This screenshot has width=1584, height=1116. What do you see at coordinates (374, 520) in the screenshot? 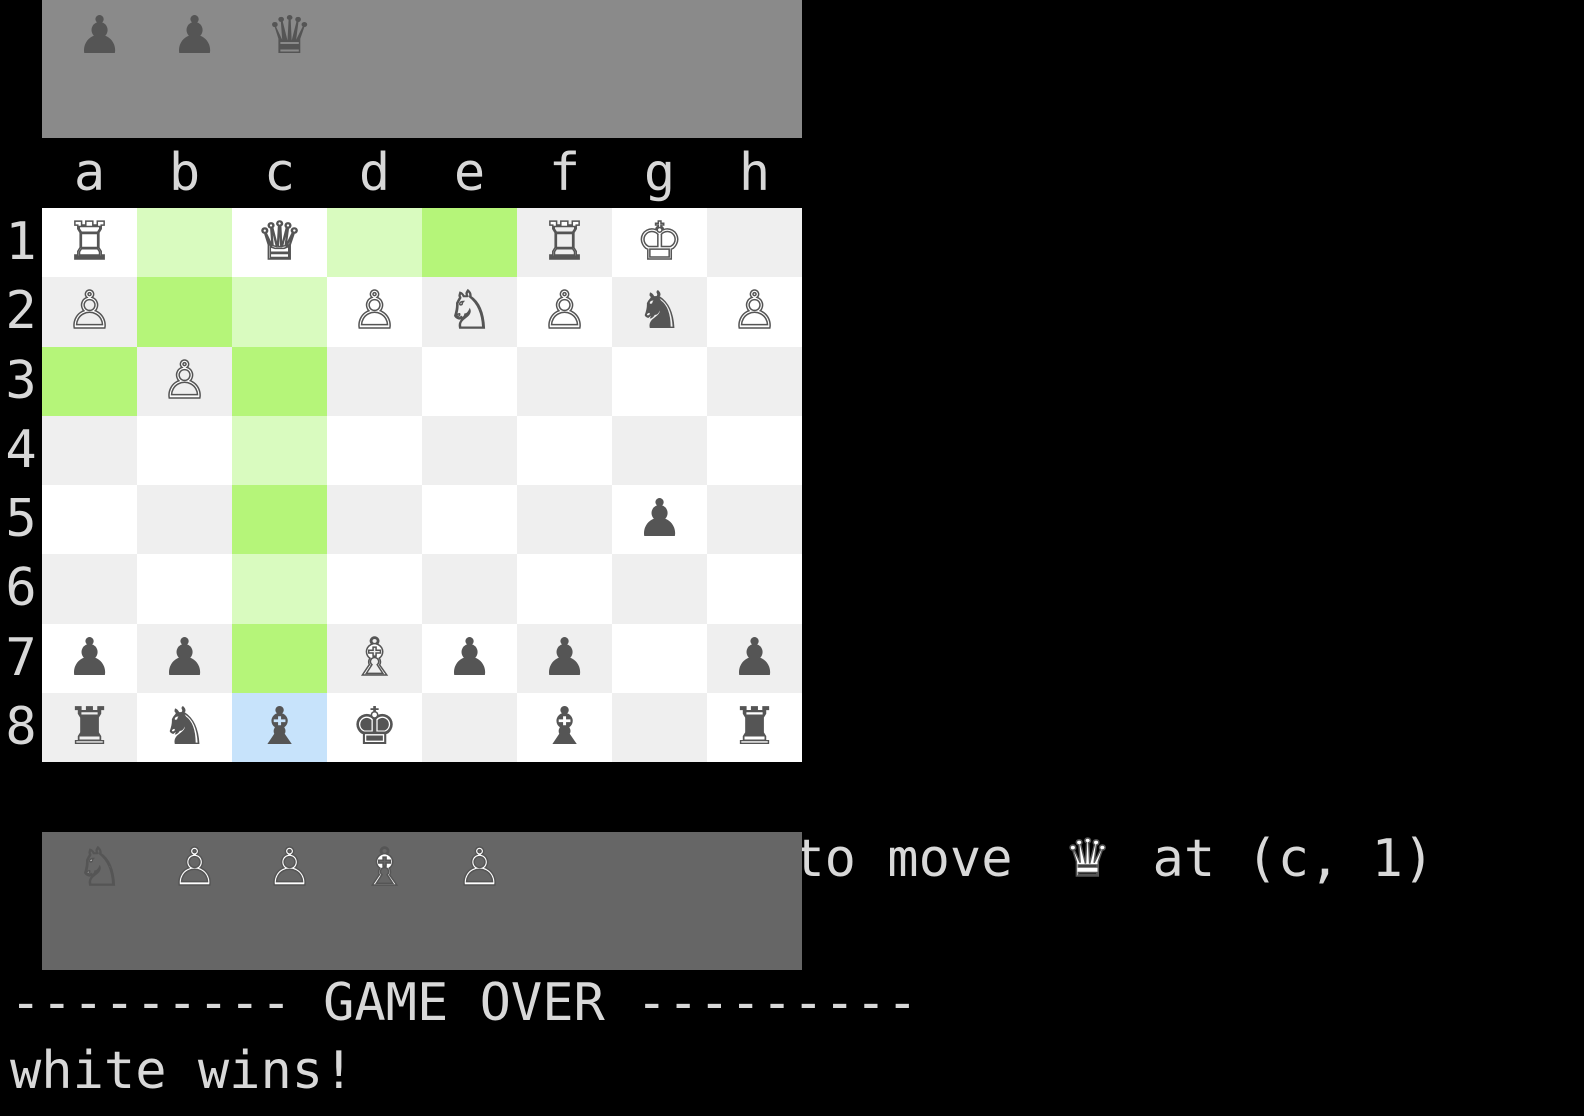
I see `square-d5` at bounding box center [374, 520].